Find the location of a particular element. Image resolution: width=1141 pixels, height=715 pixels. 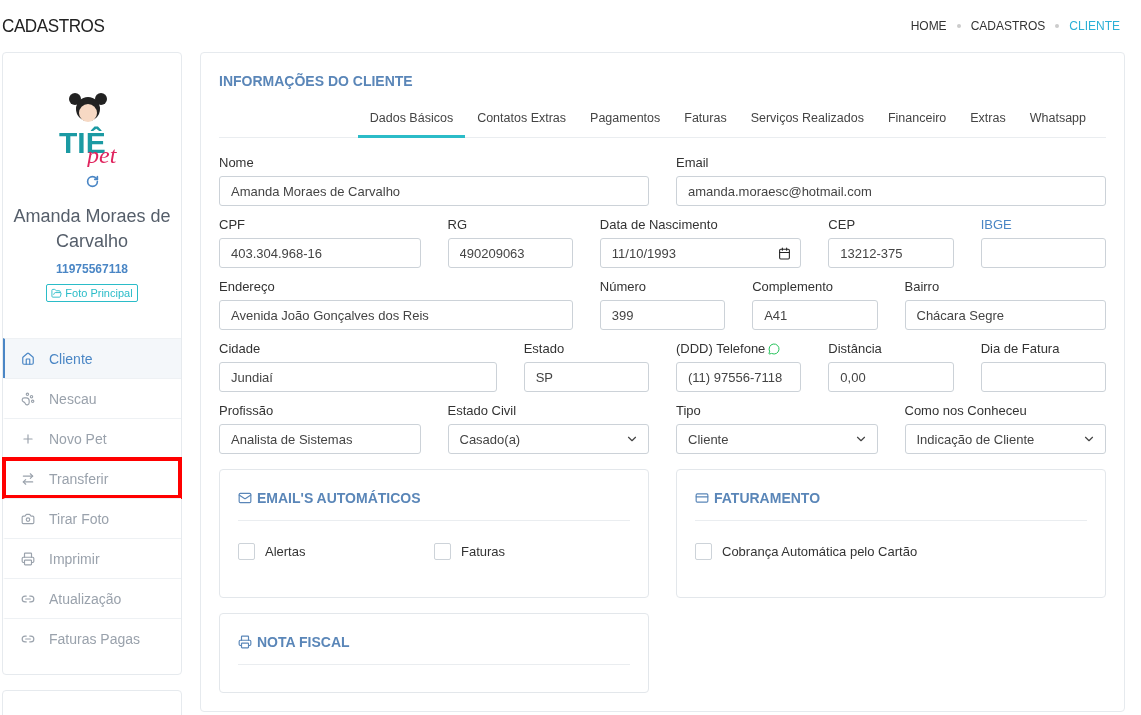

tab: Dados Básicos is located at coordinates (411, 119).